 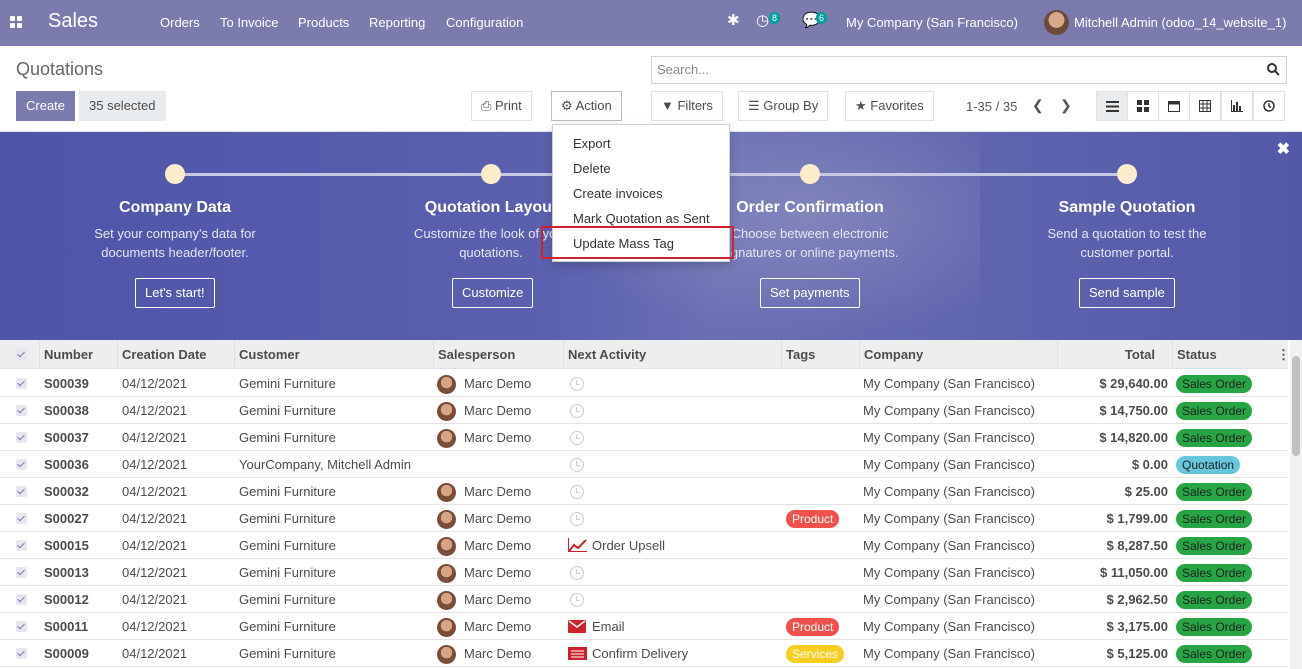 What do you see at coordinates (175, 293) in the screenshot?
I see `lets-start-button: Let's start!` at bounding box center [175, 293].